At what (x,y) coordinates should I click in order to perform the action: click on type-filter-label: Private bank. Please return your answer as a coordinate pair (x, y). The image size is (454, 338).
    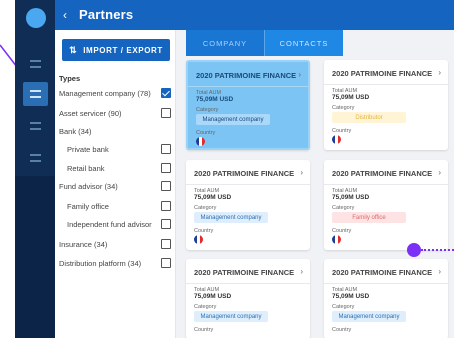
    Looking at the image, I should click on (88, 149).